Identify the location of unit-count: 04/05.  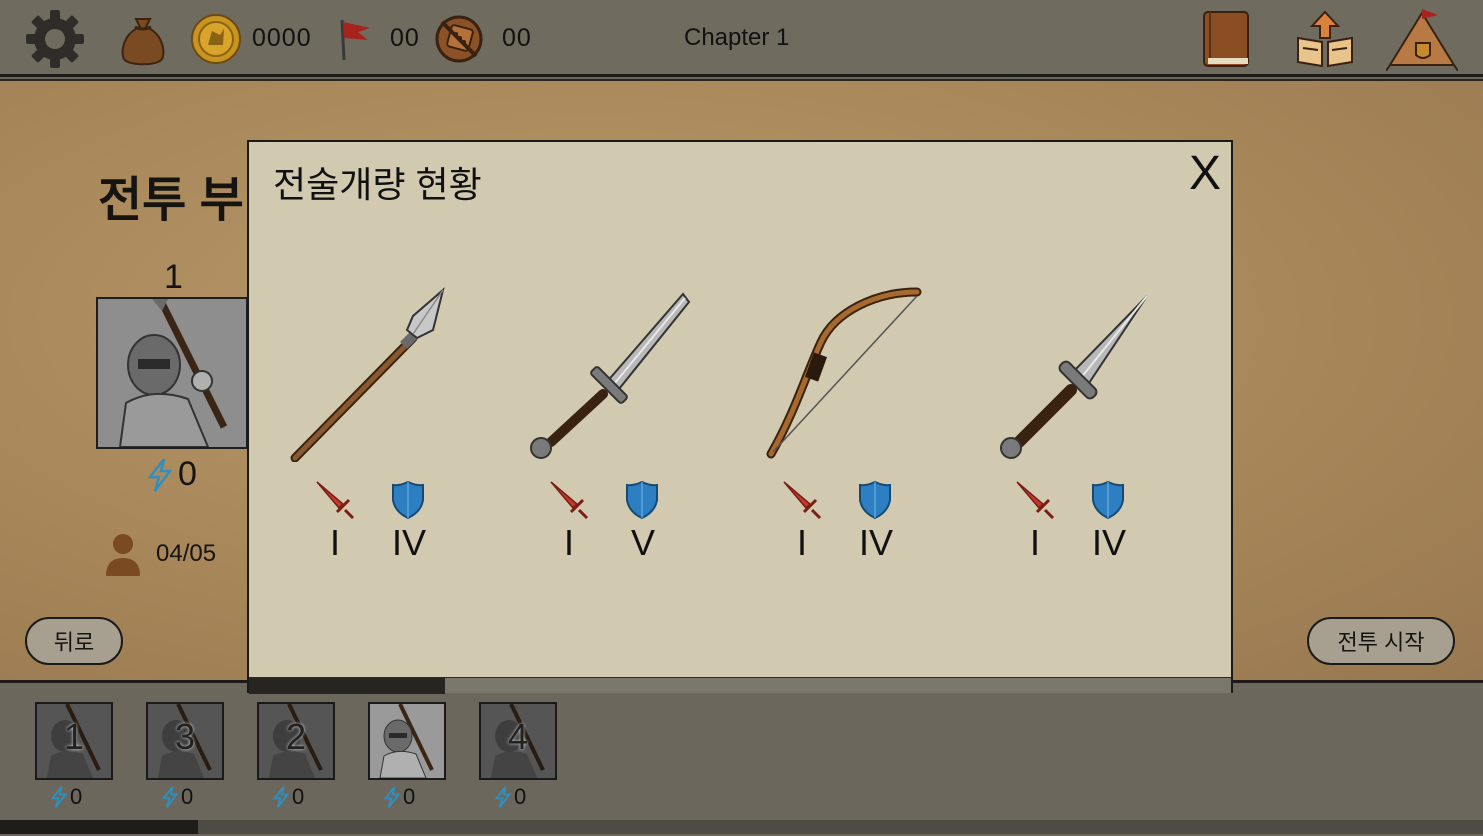
(160, 554).